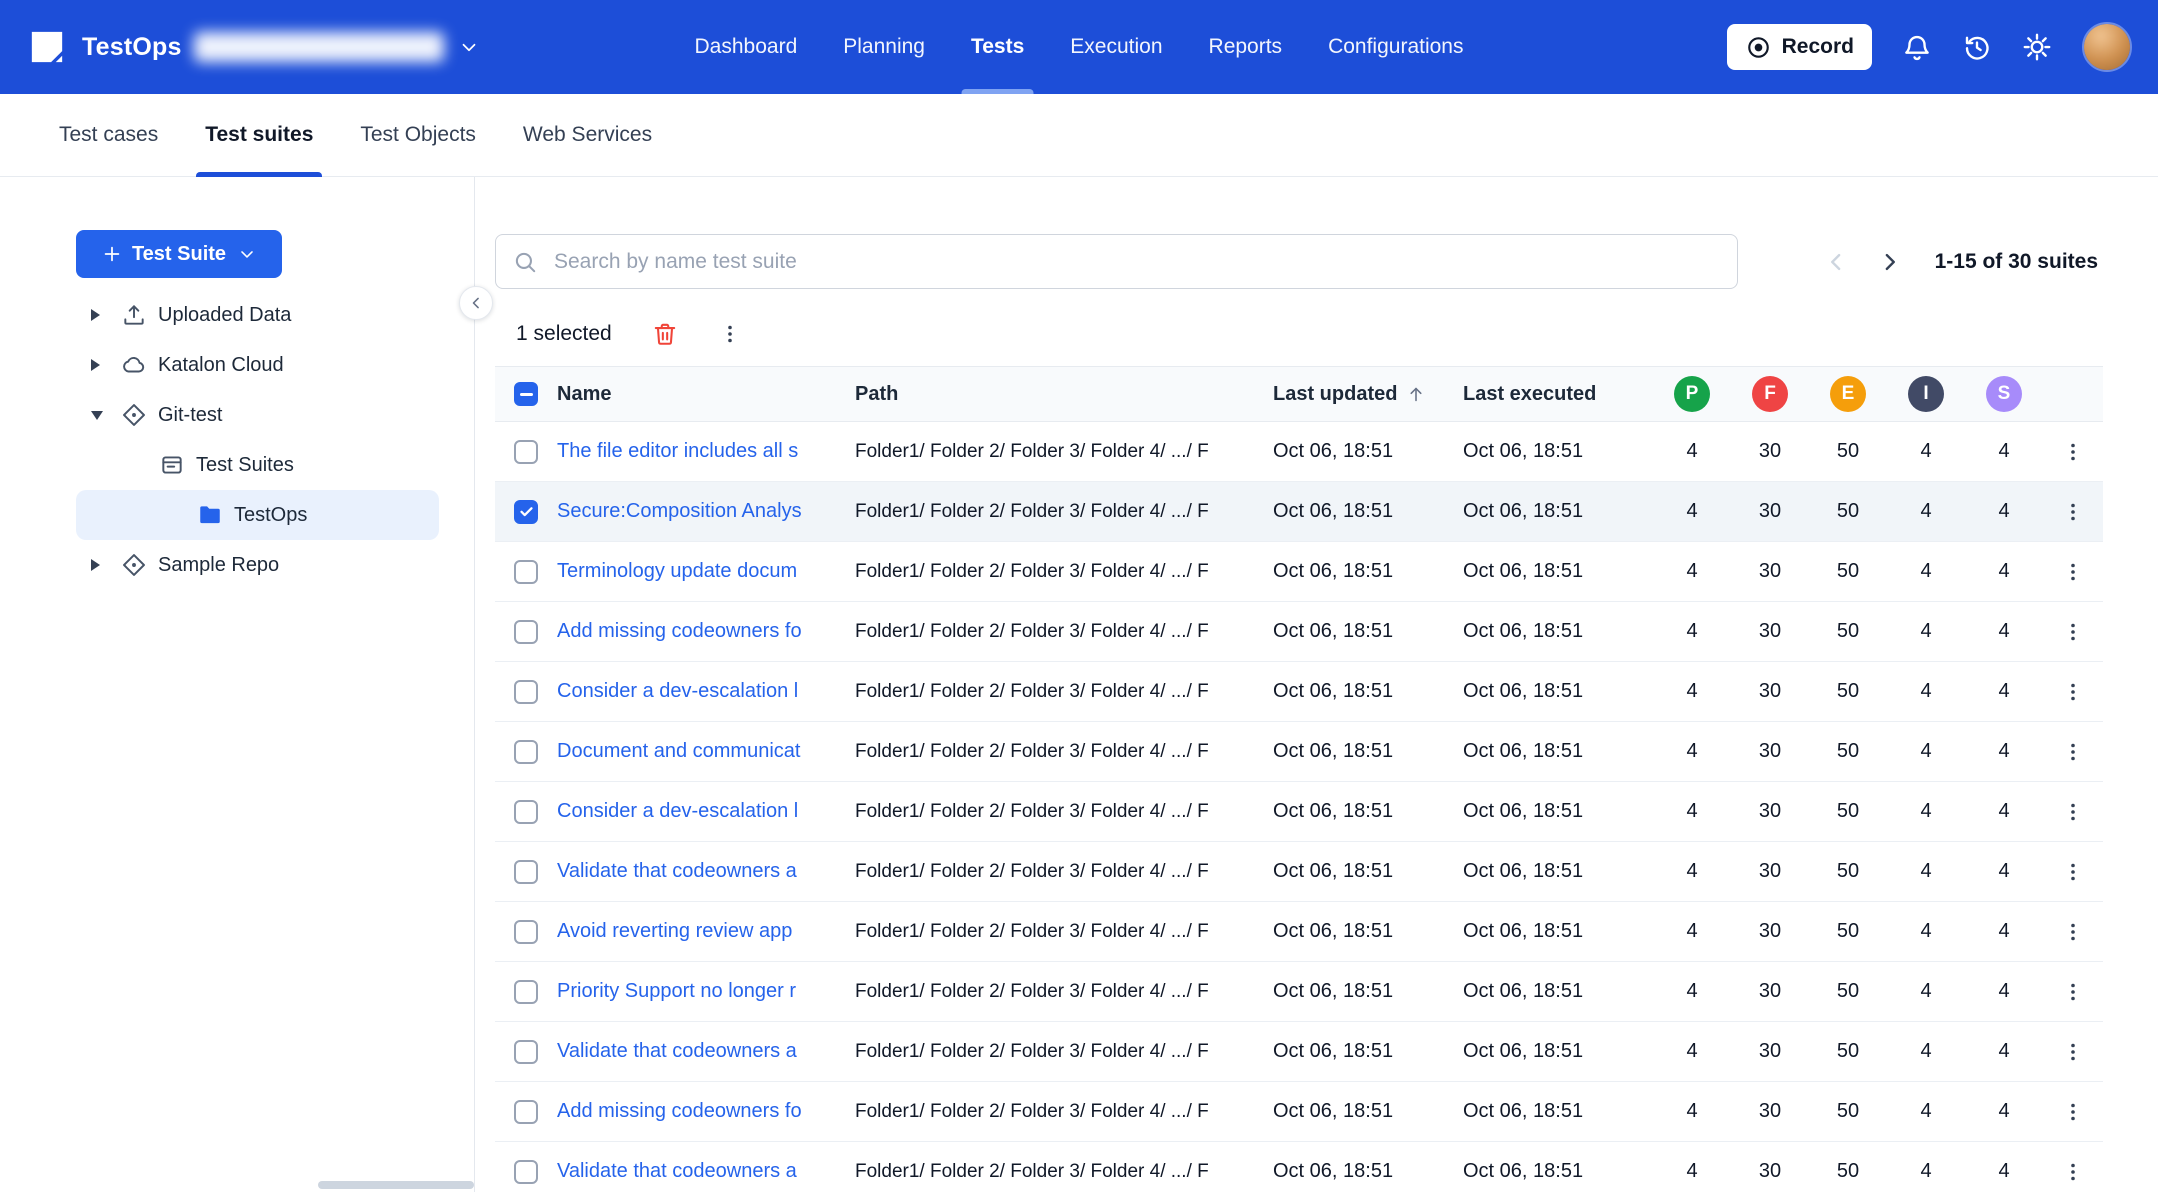 The height and width of the screenshot is (1192, 2158). I want to click on settings-gear-icon, so click(2037, 47).